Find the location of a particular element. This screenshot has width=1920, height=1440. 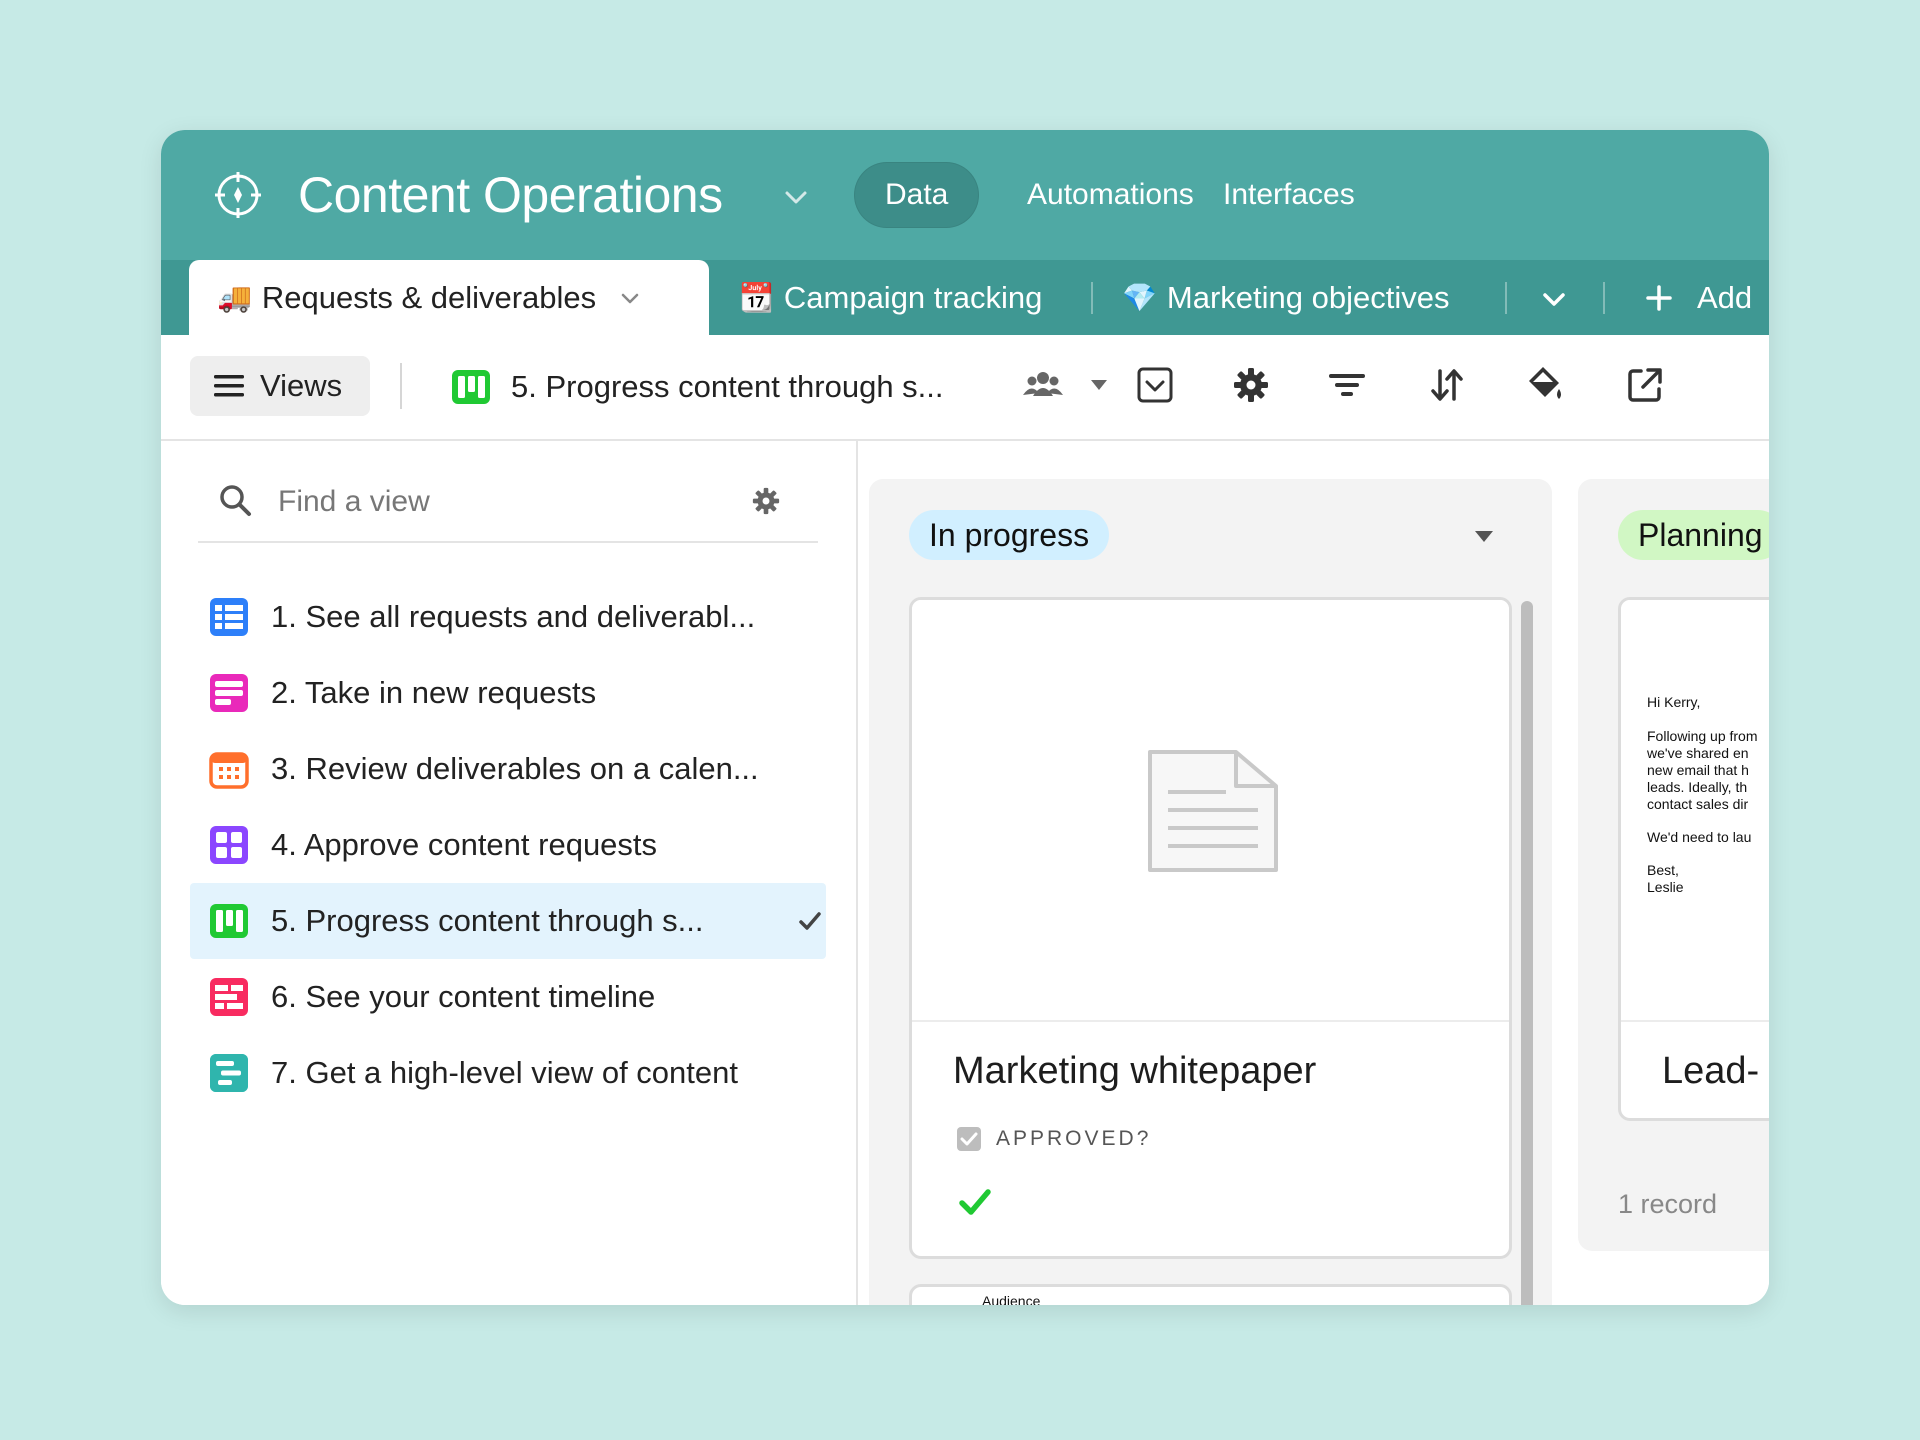

letter-line: Following up from is located at coordinates (1702, 736).